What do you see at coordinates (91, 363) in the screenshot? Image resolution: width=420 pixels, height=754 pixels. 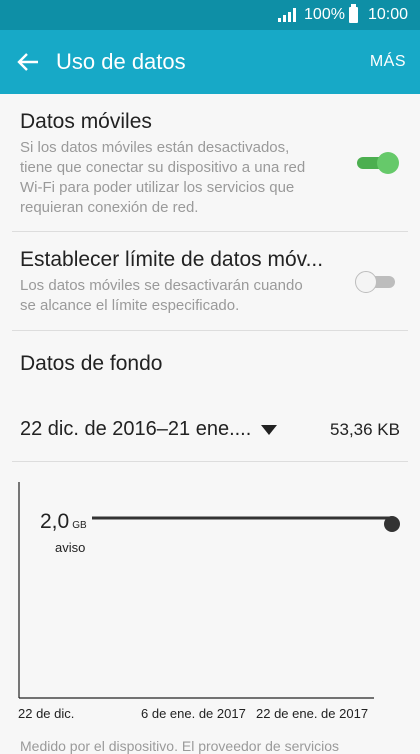 I see `background-data-title: Datos de fondo` at bounding box center [91, 363].